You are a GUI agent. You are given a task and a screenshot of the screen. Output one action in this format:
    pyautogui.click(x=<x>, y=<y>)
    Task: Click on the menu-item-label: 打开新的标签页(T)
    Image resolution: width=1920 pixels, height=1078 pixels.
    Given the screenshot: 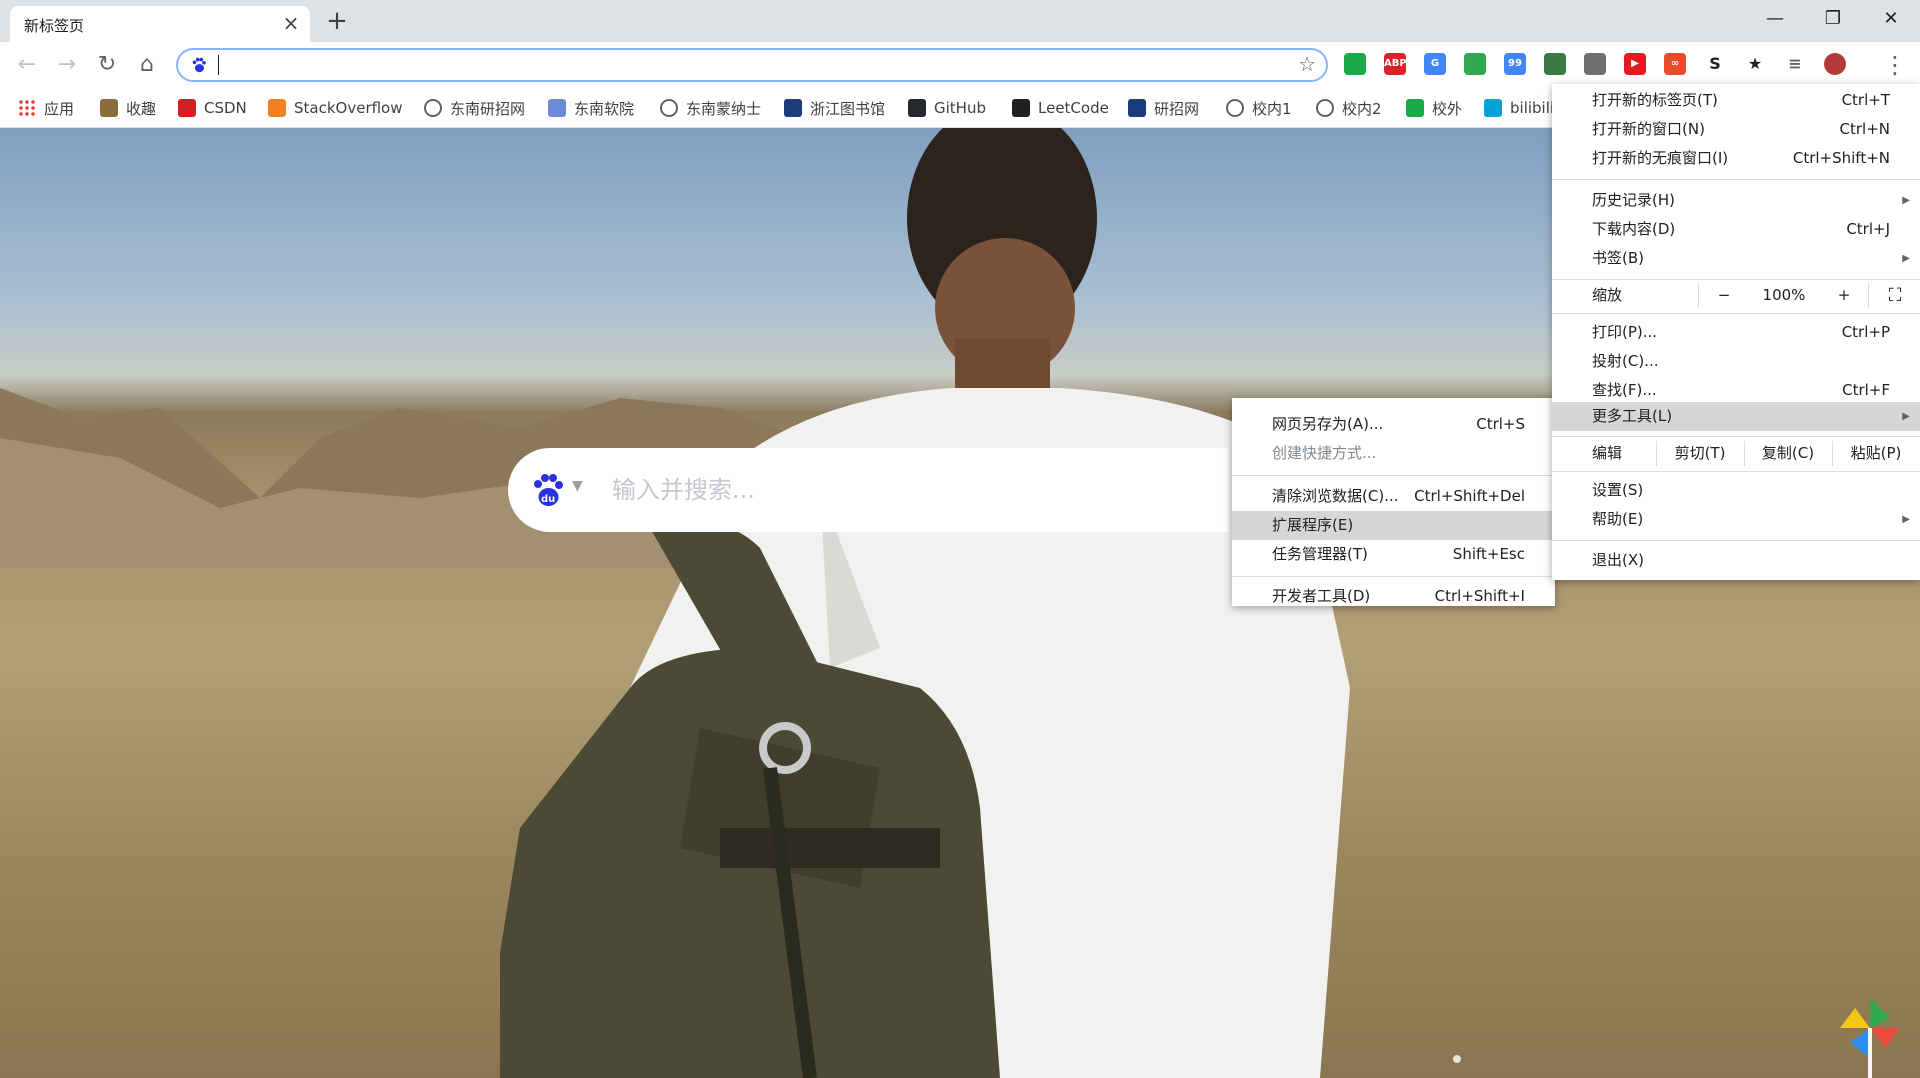 What is the action you would take?
    pyautogui.click(x=1655, y=100)
    